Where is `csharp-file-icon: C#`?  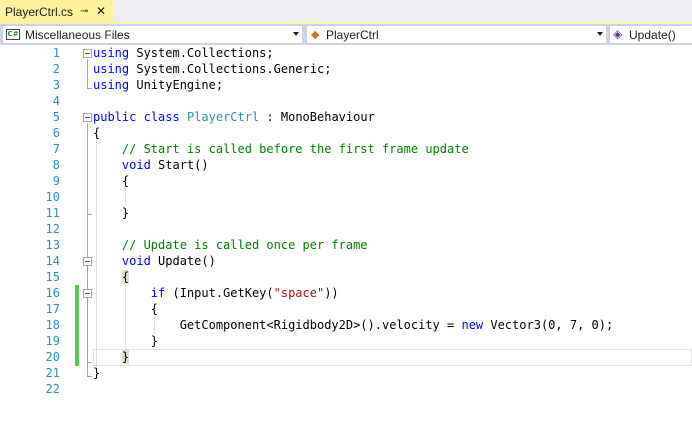
csharp-file-icon: C# is located at coordinates (13, 34).